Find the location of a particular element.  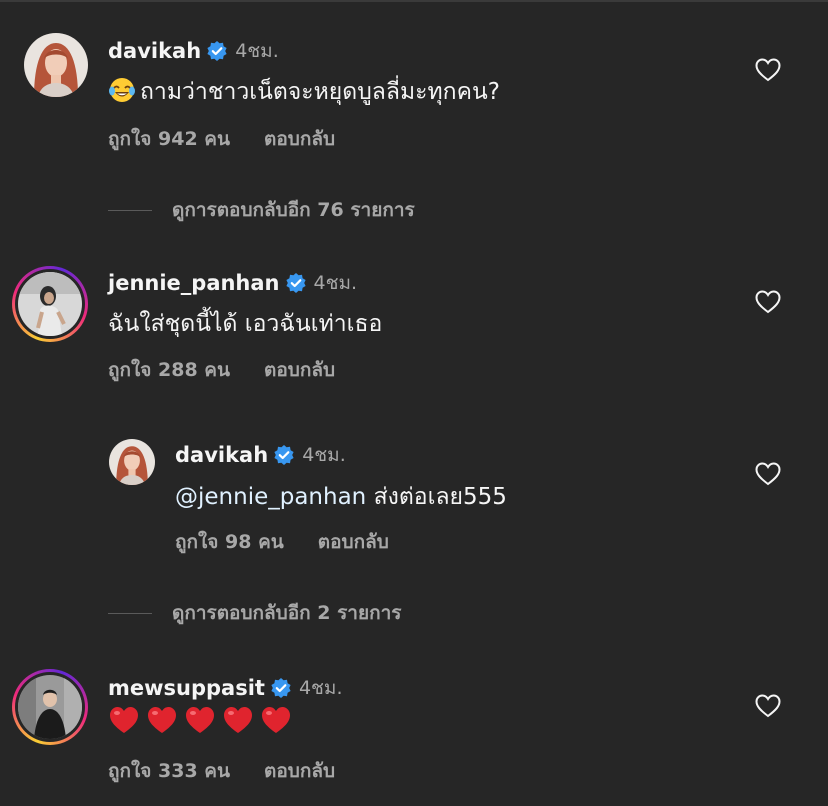

like-count: ถูกใจ 333 คน is located at coordinates (169, 771).